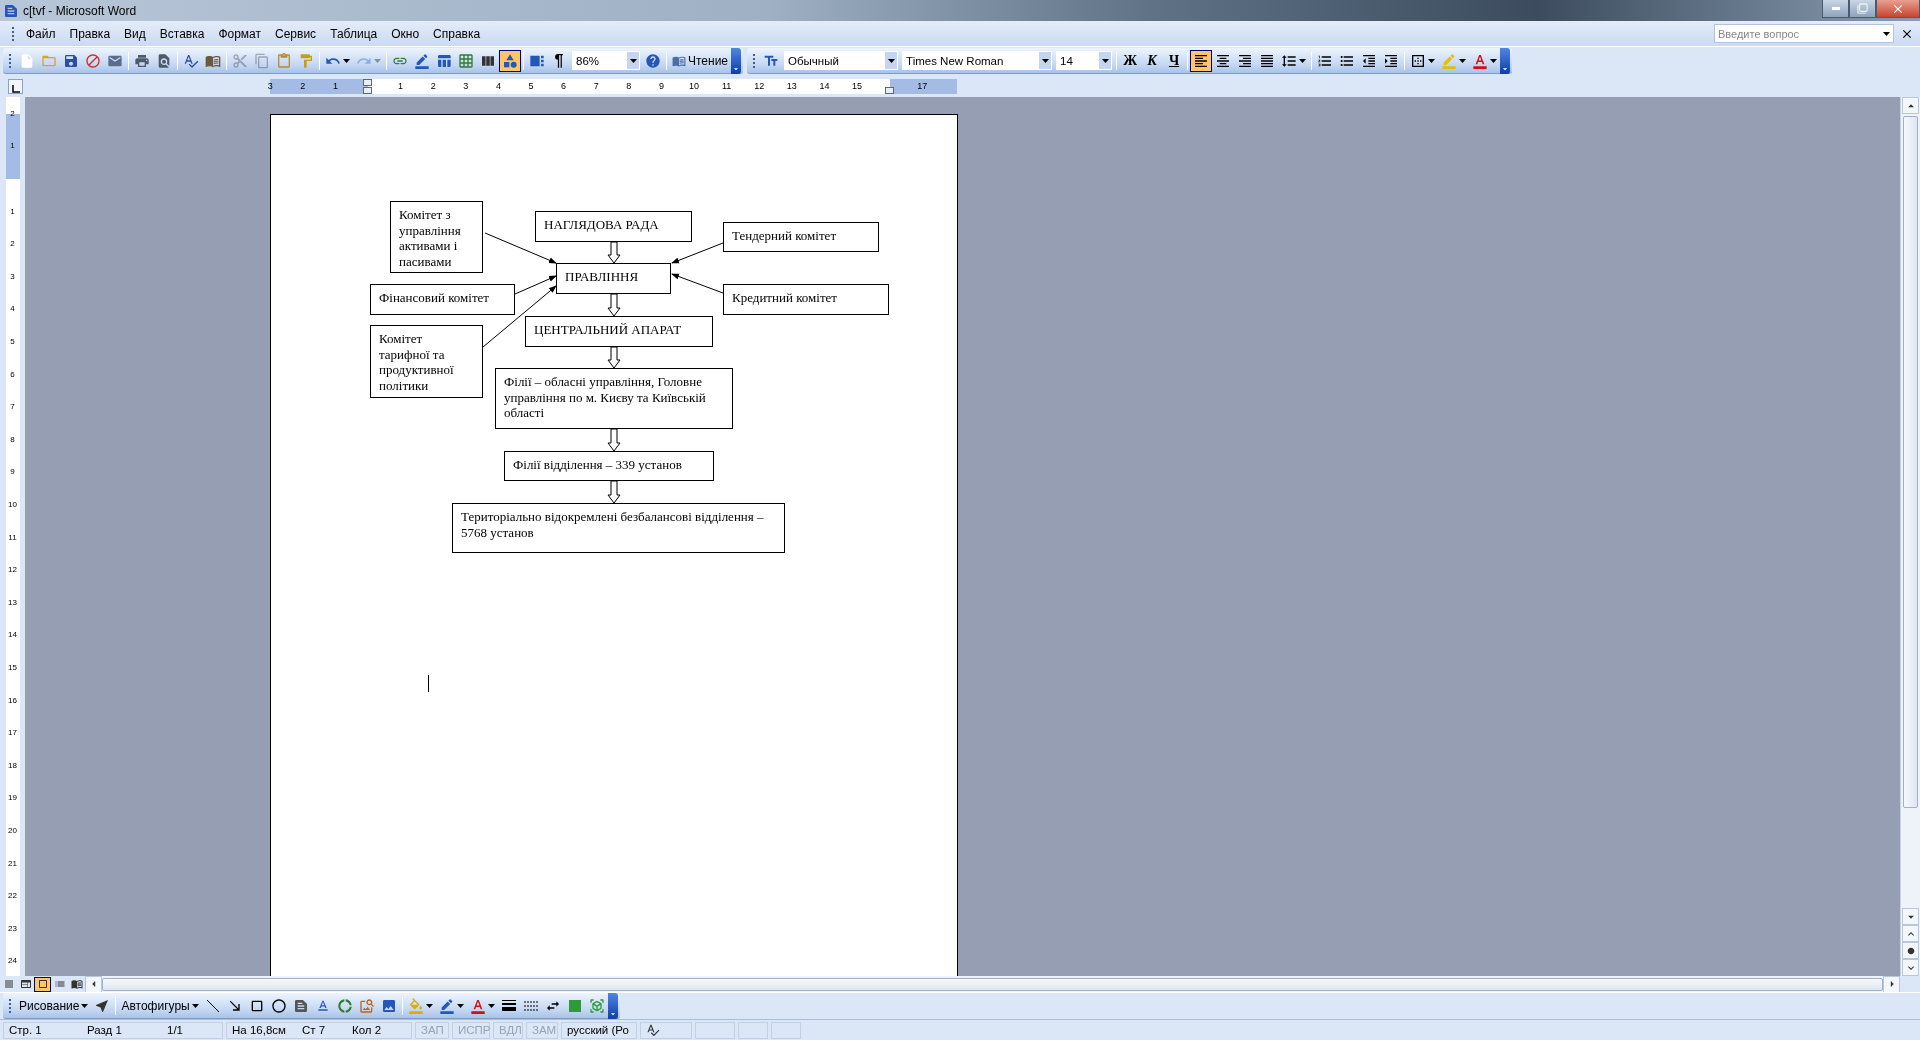  What do you see at coordinates (1898, 9) in the screenshot?
I see `close-button` at bounding box center [1898, 9].